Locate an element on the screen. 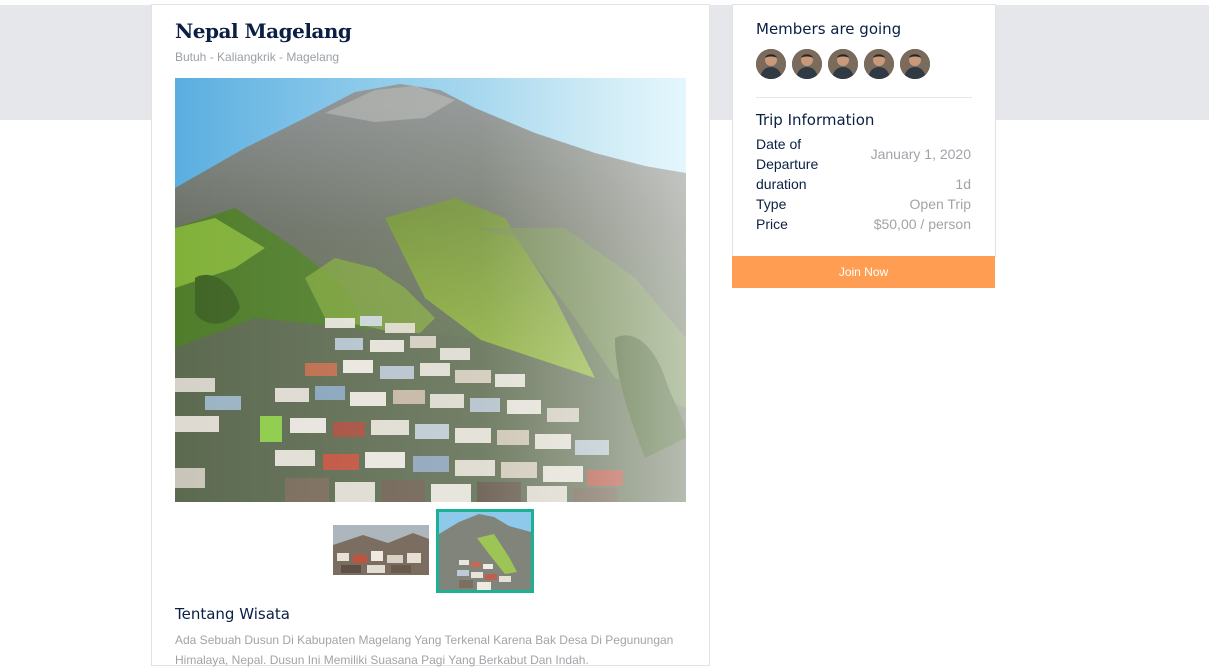  thumbnail-mountain-village is located at coordinates (485, 551).